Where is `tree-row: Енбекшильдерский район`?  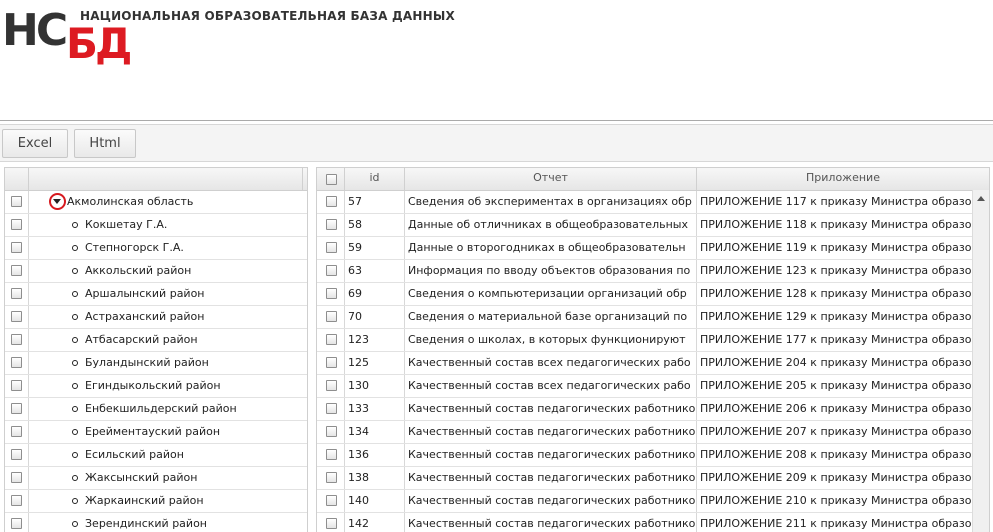
tree-row: Енбекшильдерский район is located at coordinates (156, 409).